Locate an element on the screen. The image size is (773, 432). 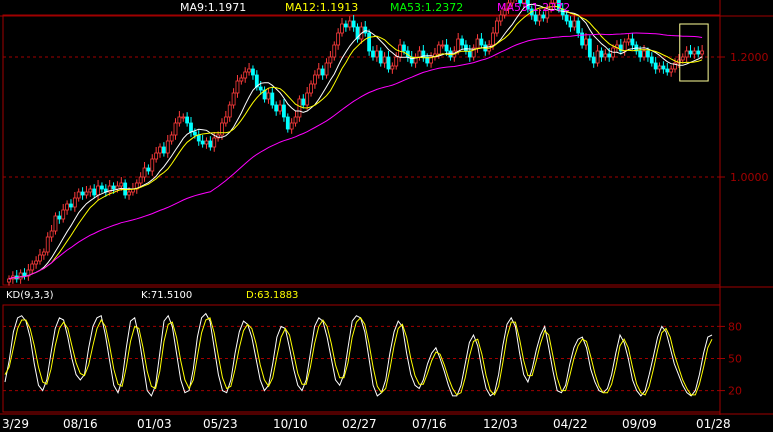
kd-tick-label: 80 is located at coordinates (735, 326).